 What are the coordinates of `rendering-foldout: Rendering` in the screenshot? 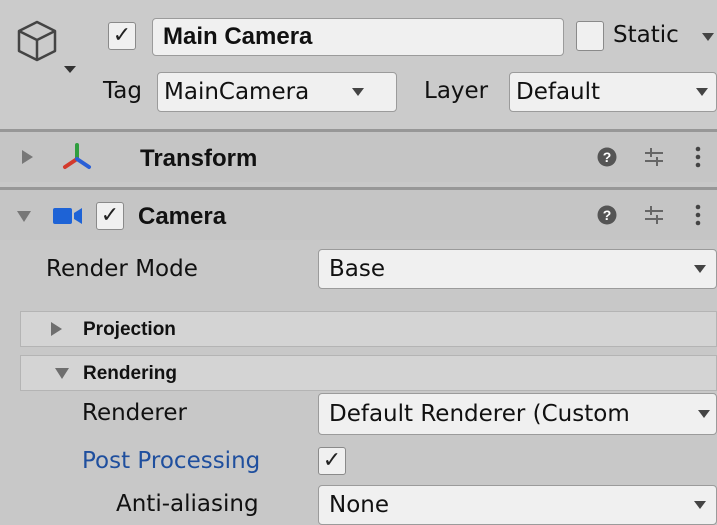 It's located at (368, 373).